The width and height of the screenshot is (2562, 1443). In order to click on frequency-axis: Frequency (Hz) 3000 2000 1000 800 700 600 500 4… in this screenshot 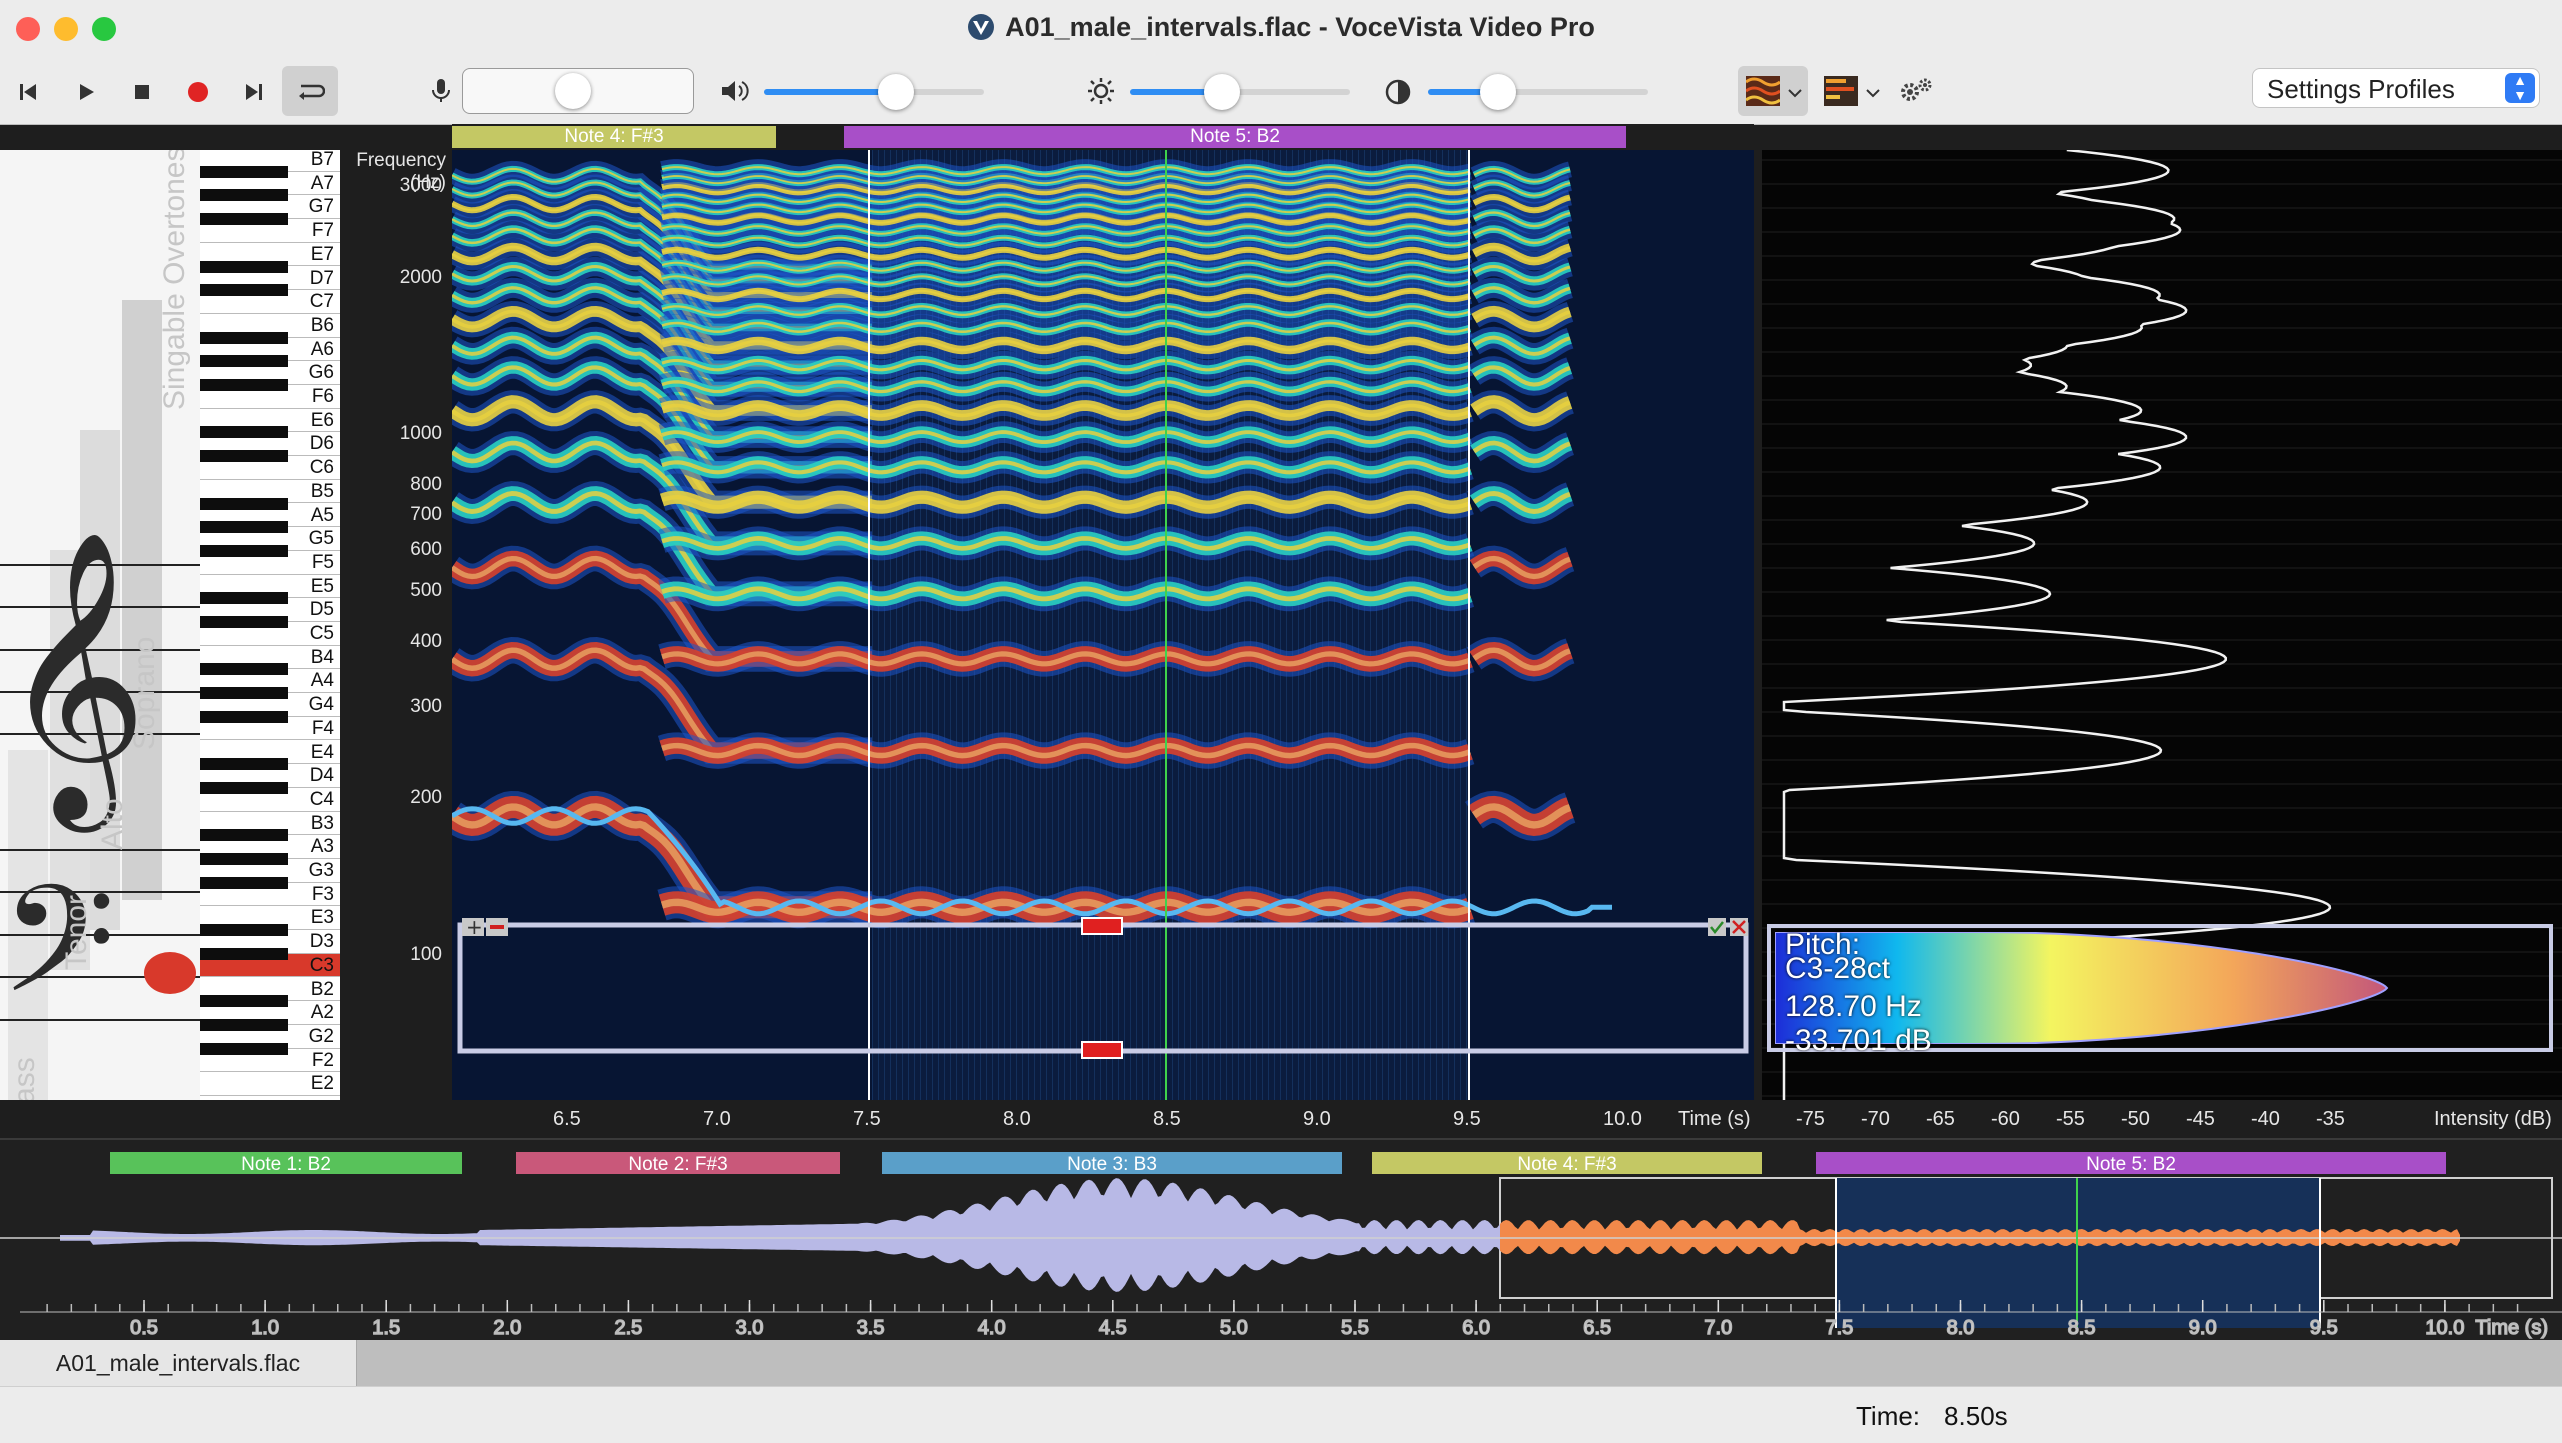, I will do `click(395, 625)`.